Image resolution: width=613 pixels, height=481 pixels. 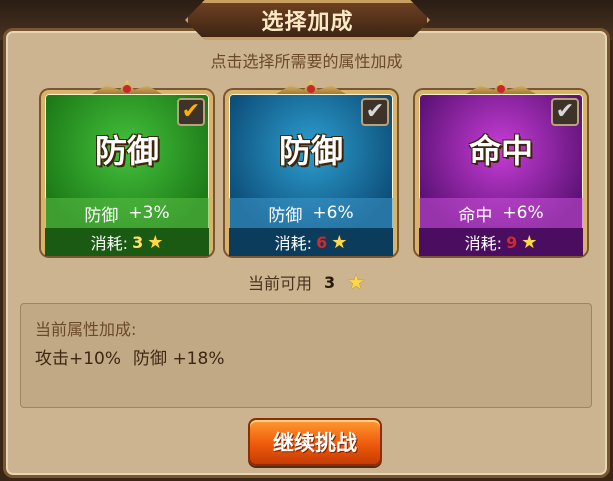 I want to click on stat-value: +3%, so click(x=149, y=213).